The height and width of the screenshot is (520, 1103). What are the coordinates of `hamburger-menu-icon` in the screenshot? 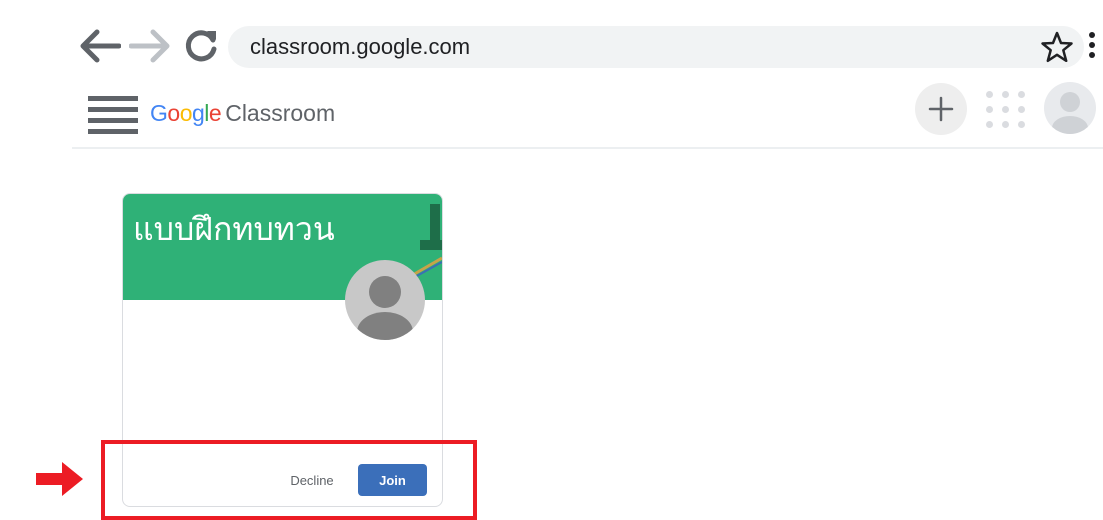 It's located at (113, 115).